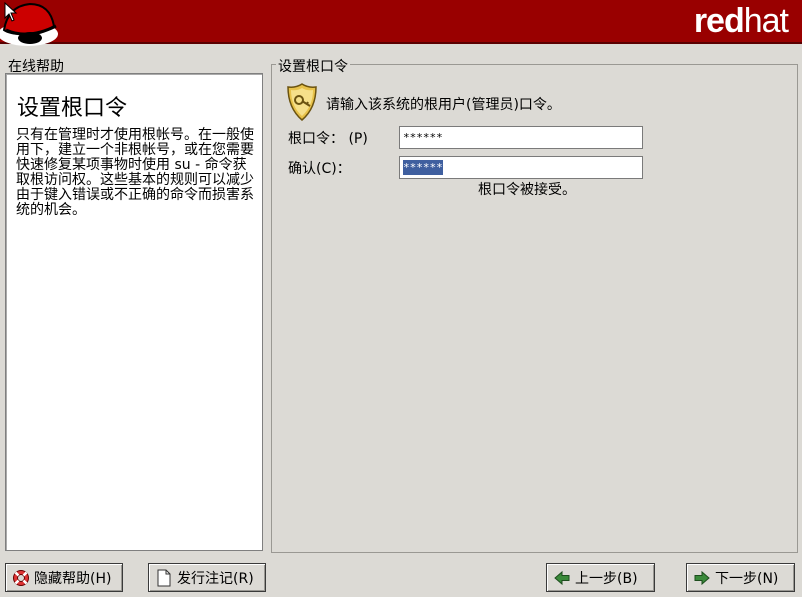 Image resolution: width=802 pixels, height=597 pixels. I want to click on next-button: 下一步(N), so click(740, 577).